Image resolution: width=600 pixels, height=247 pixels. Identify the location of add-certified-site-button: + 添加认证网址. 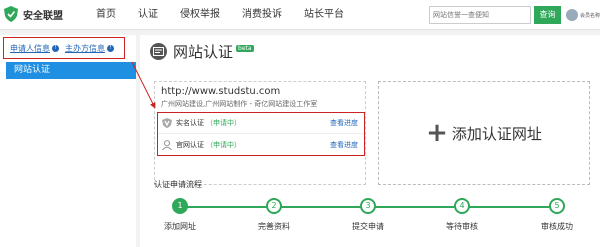
(484, 133).